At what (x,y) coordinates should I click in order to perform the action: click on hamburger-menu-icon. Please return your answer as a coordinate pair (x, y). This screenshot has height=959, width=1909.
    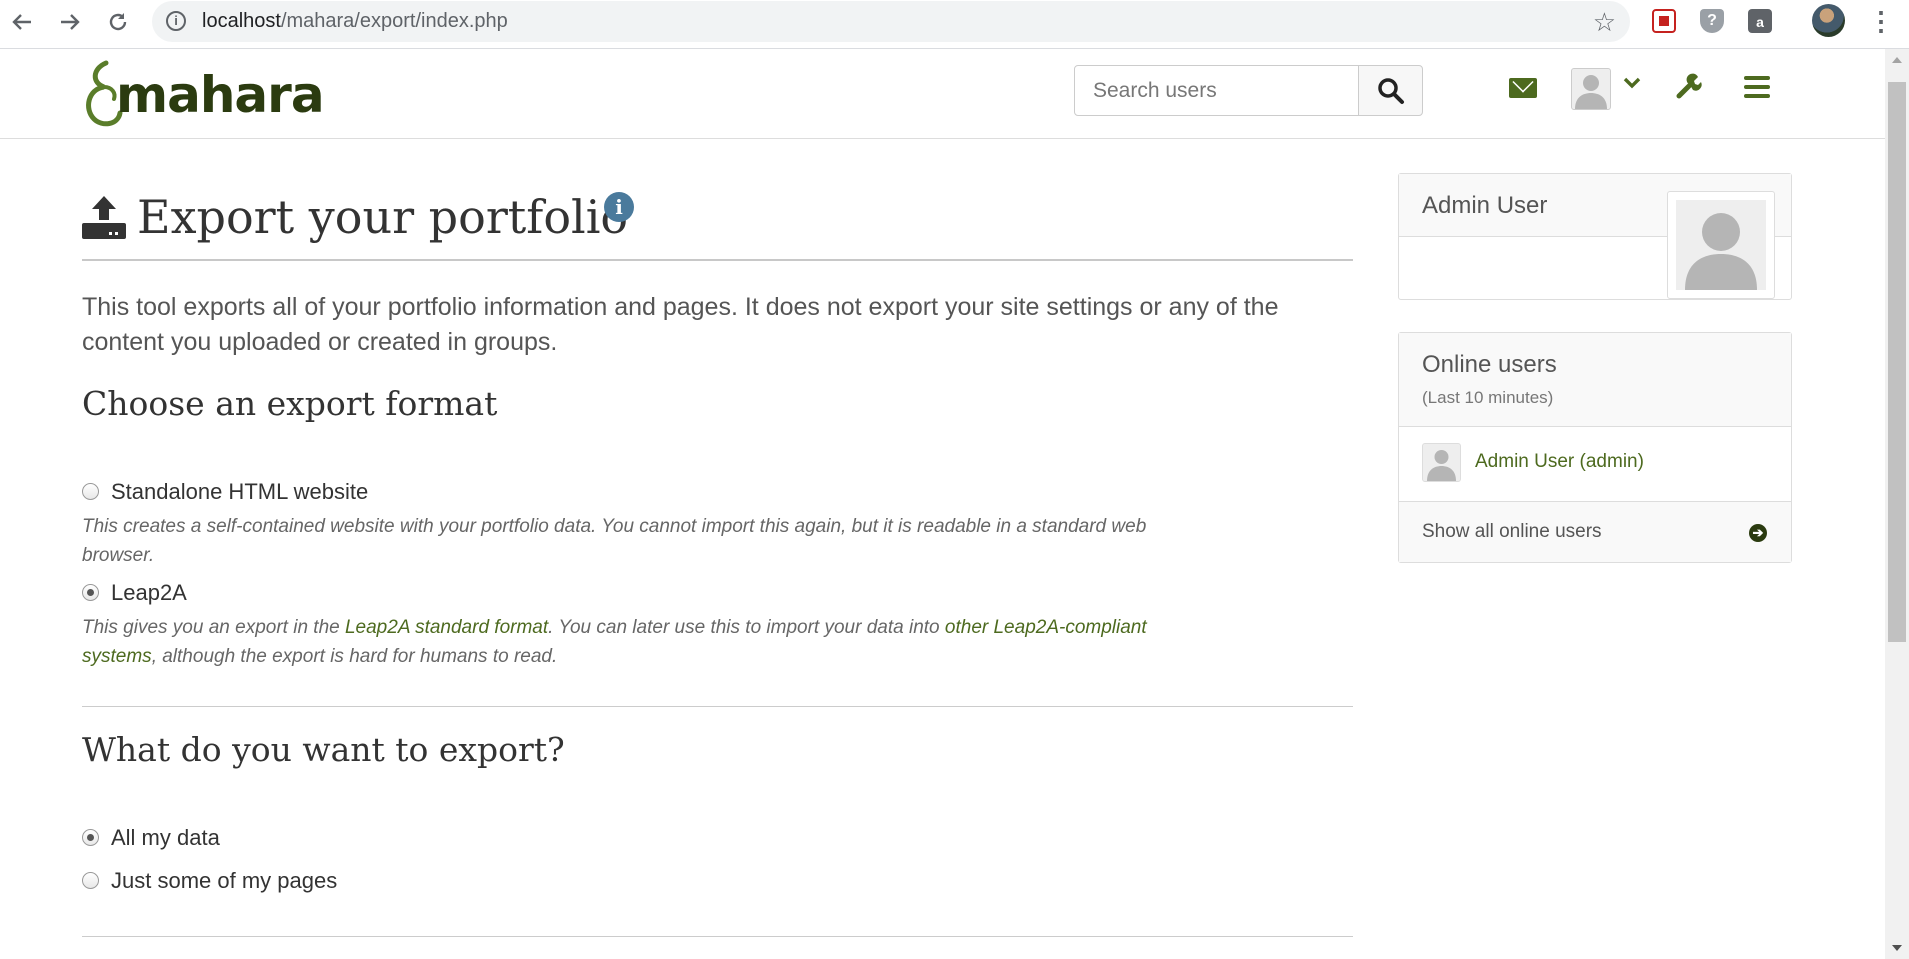
    Looking at the image, I should click on (1757, 87).